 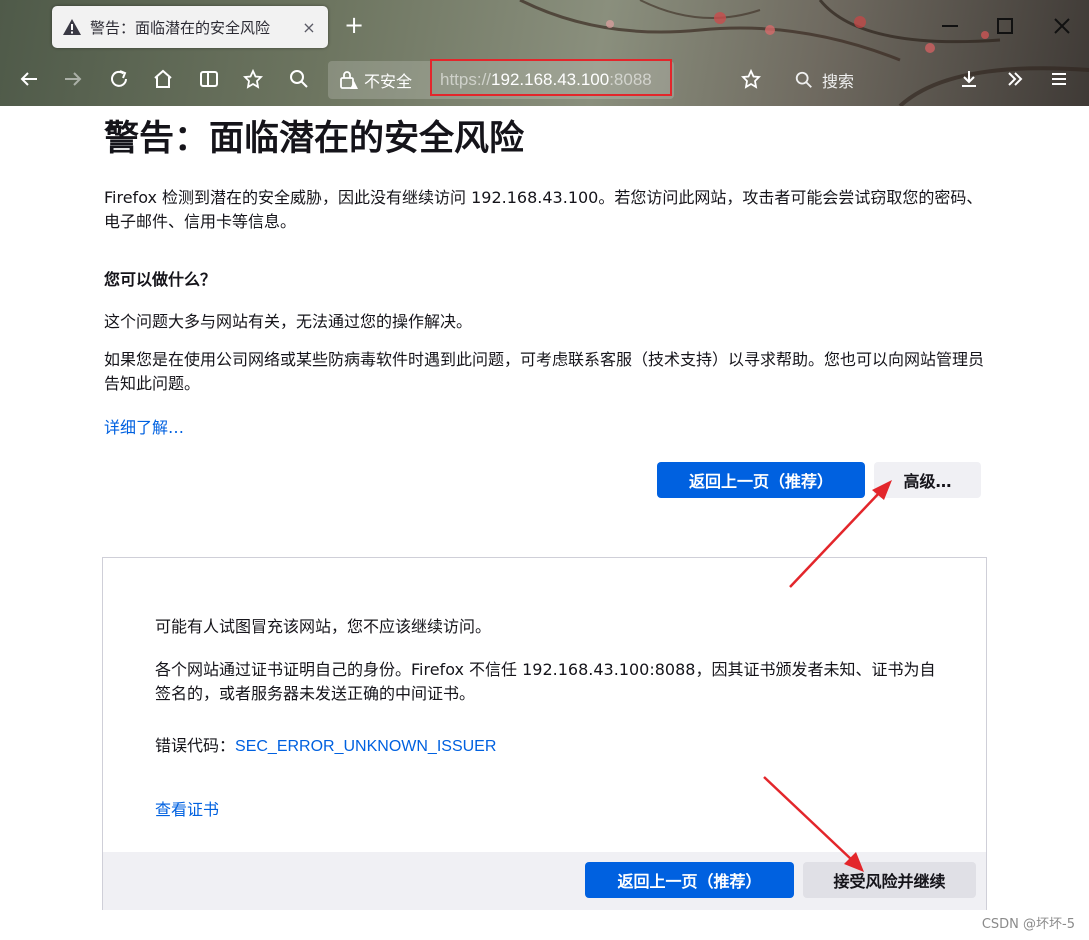 I want to click on site-security-indicator: 不安全, so click(x=375, y=80).